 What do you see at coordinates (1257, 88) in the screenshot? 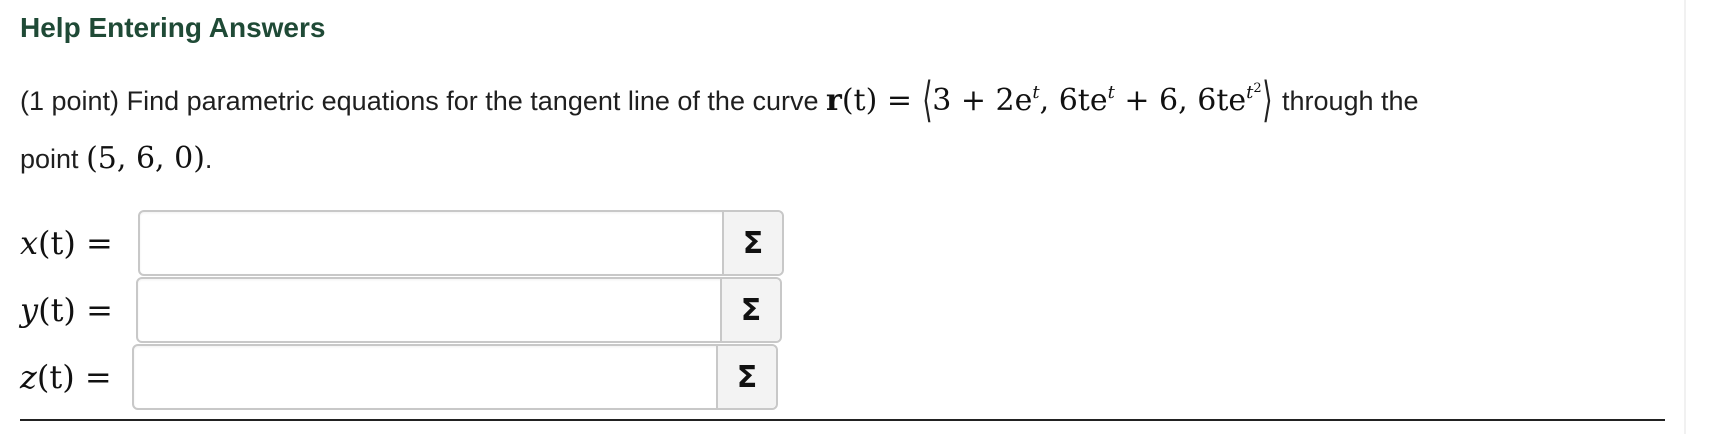
I see `component-3-exp-exp: 2` at bounding box center [1257, 88].